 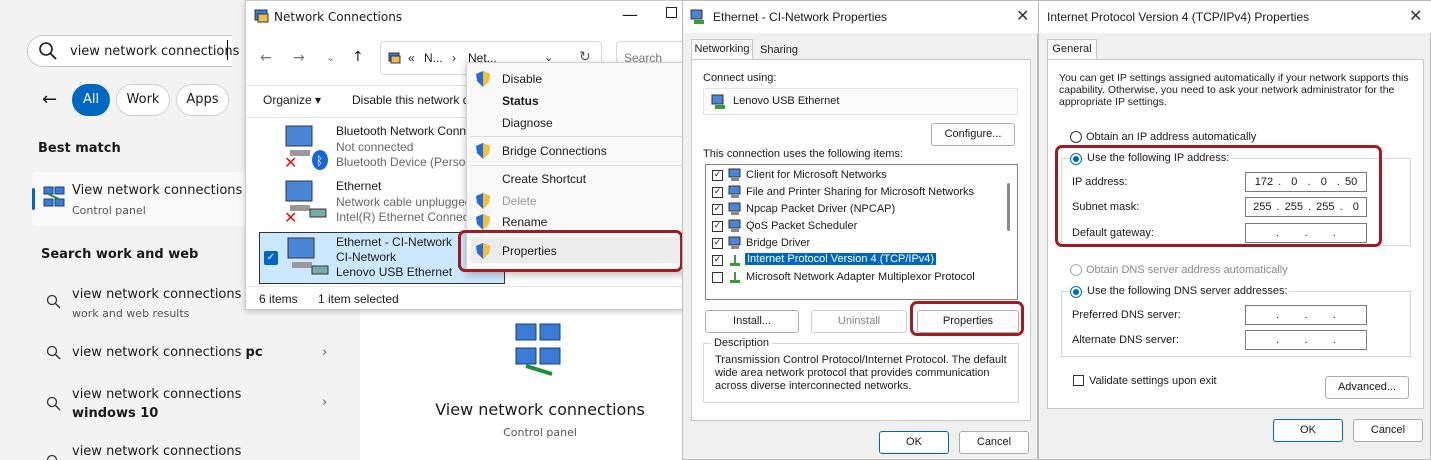 What do you see at coordinates (519, 201) in the screenshot?
I see `menu-item-delete: Delete` at bounding box center [519, 201].